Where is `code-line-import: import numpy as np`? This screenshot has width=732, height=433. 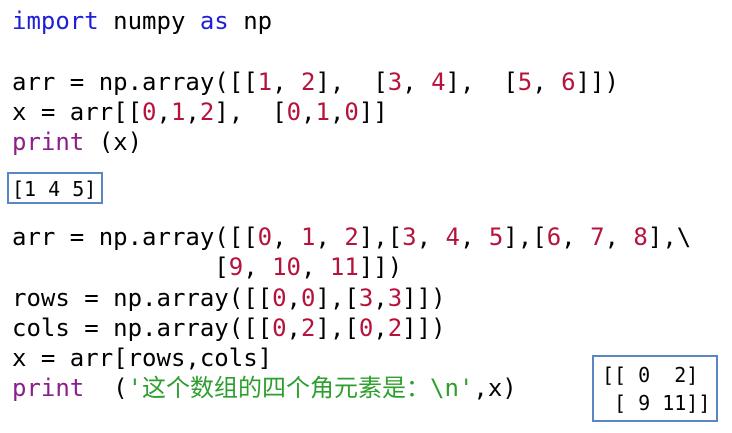
code-line-import: import numpy as np is located at coordinates (142, 21).